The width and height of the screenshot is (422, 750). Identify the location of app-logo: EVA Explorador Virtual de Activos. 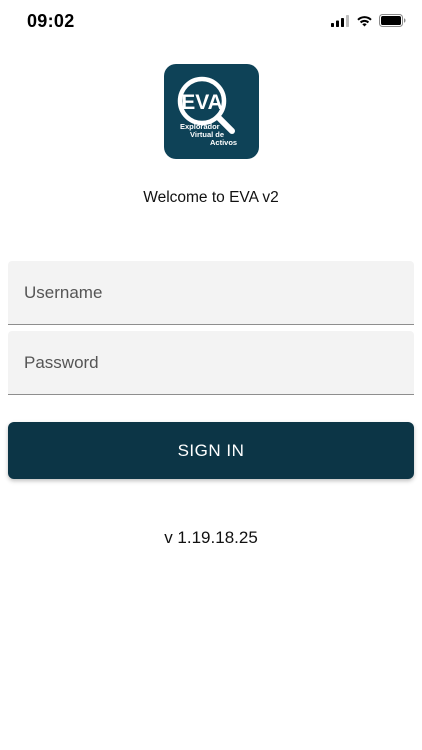
(211, 111).